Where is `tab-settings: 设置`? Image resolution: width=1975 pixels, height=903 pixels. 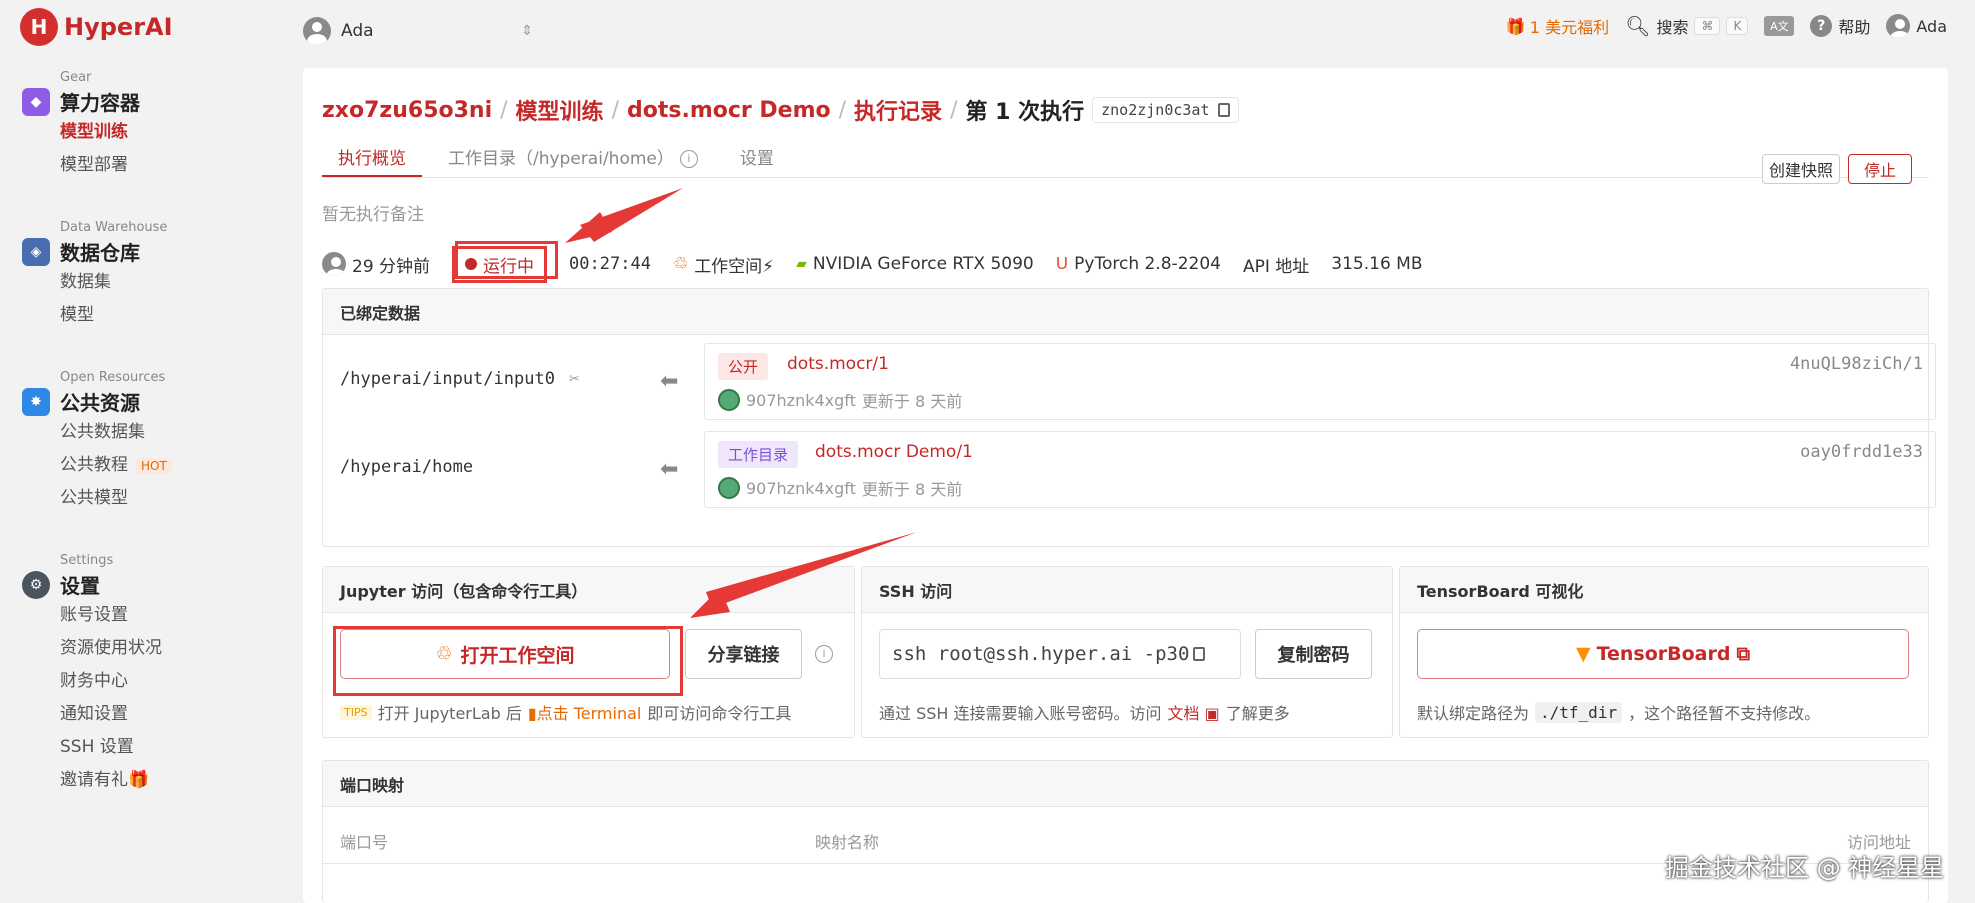
tab-settings: 设置 is located at coordinates (757, 158).